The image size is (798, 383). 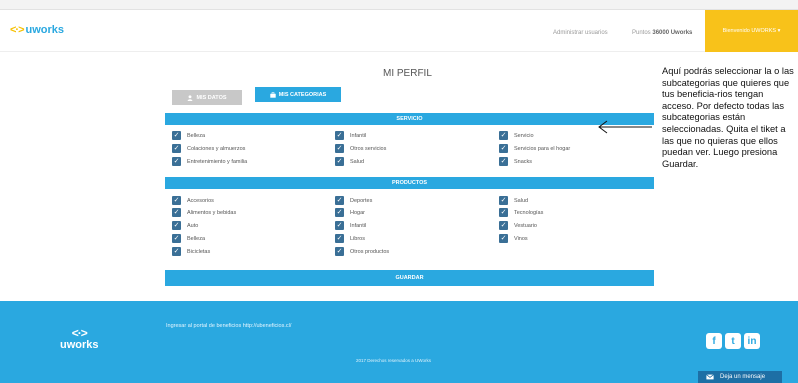 I want to click on linkedin-icon: in, so click(x=752, y=341).